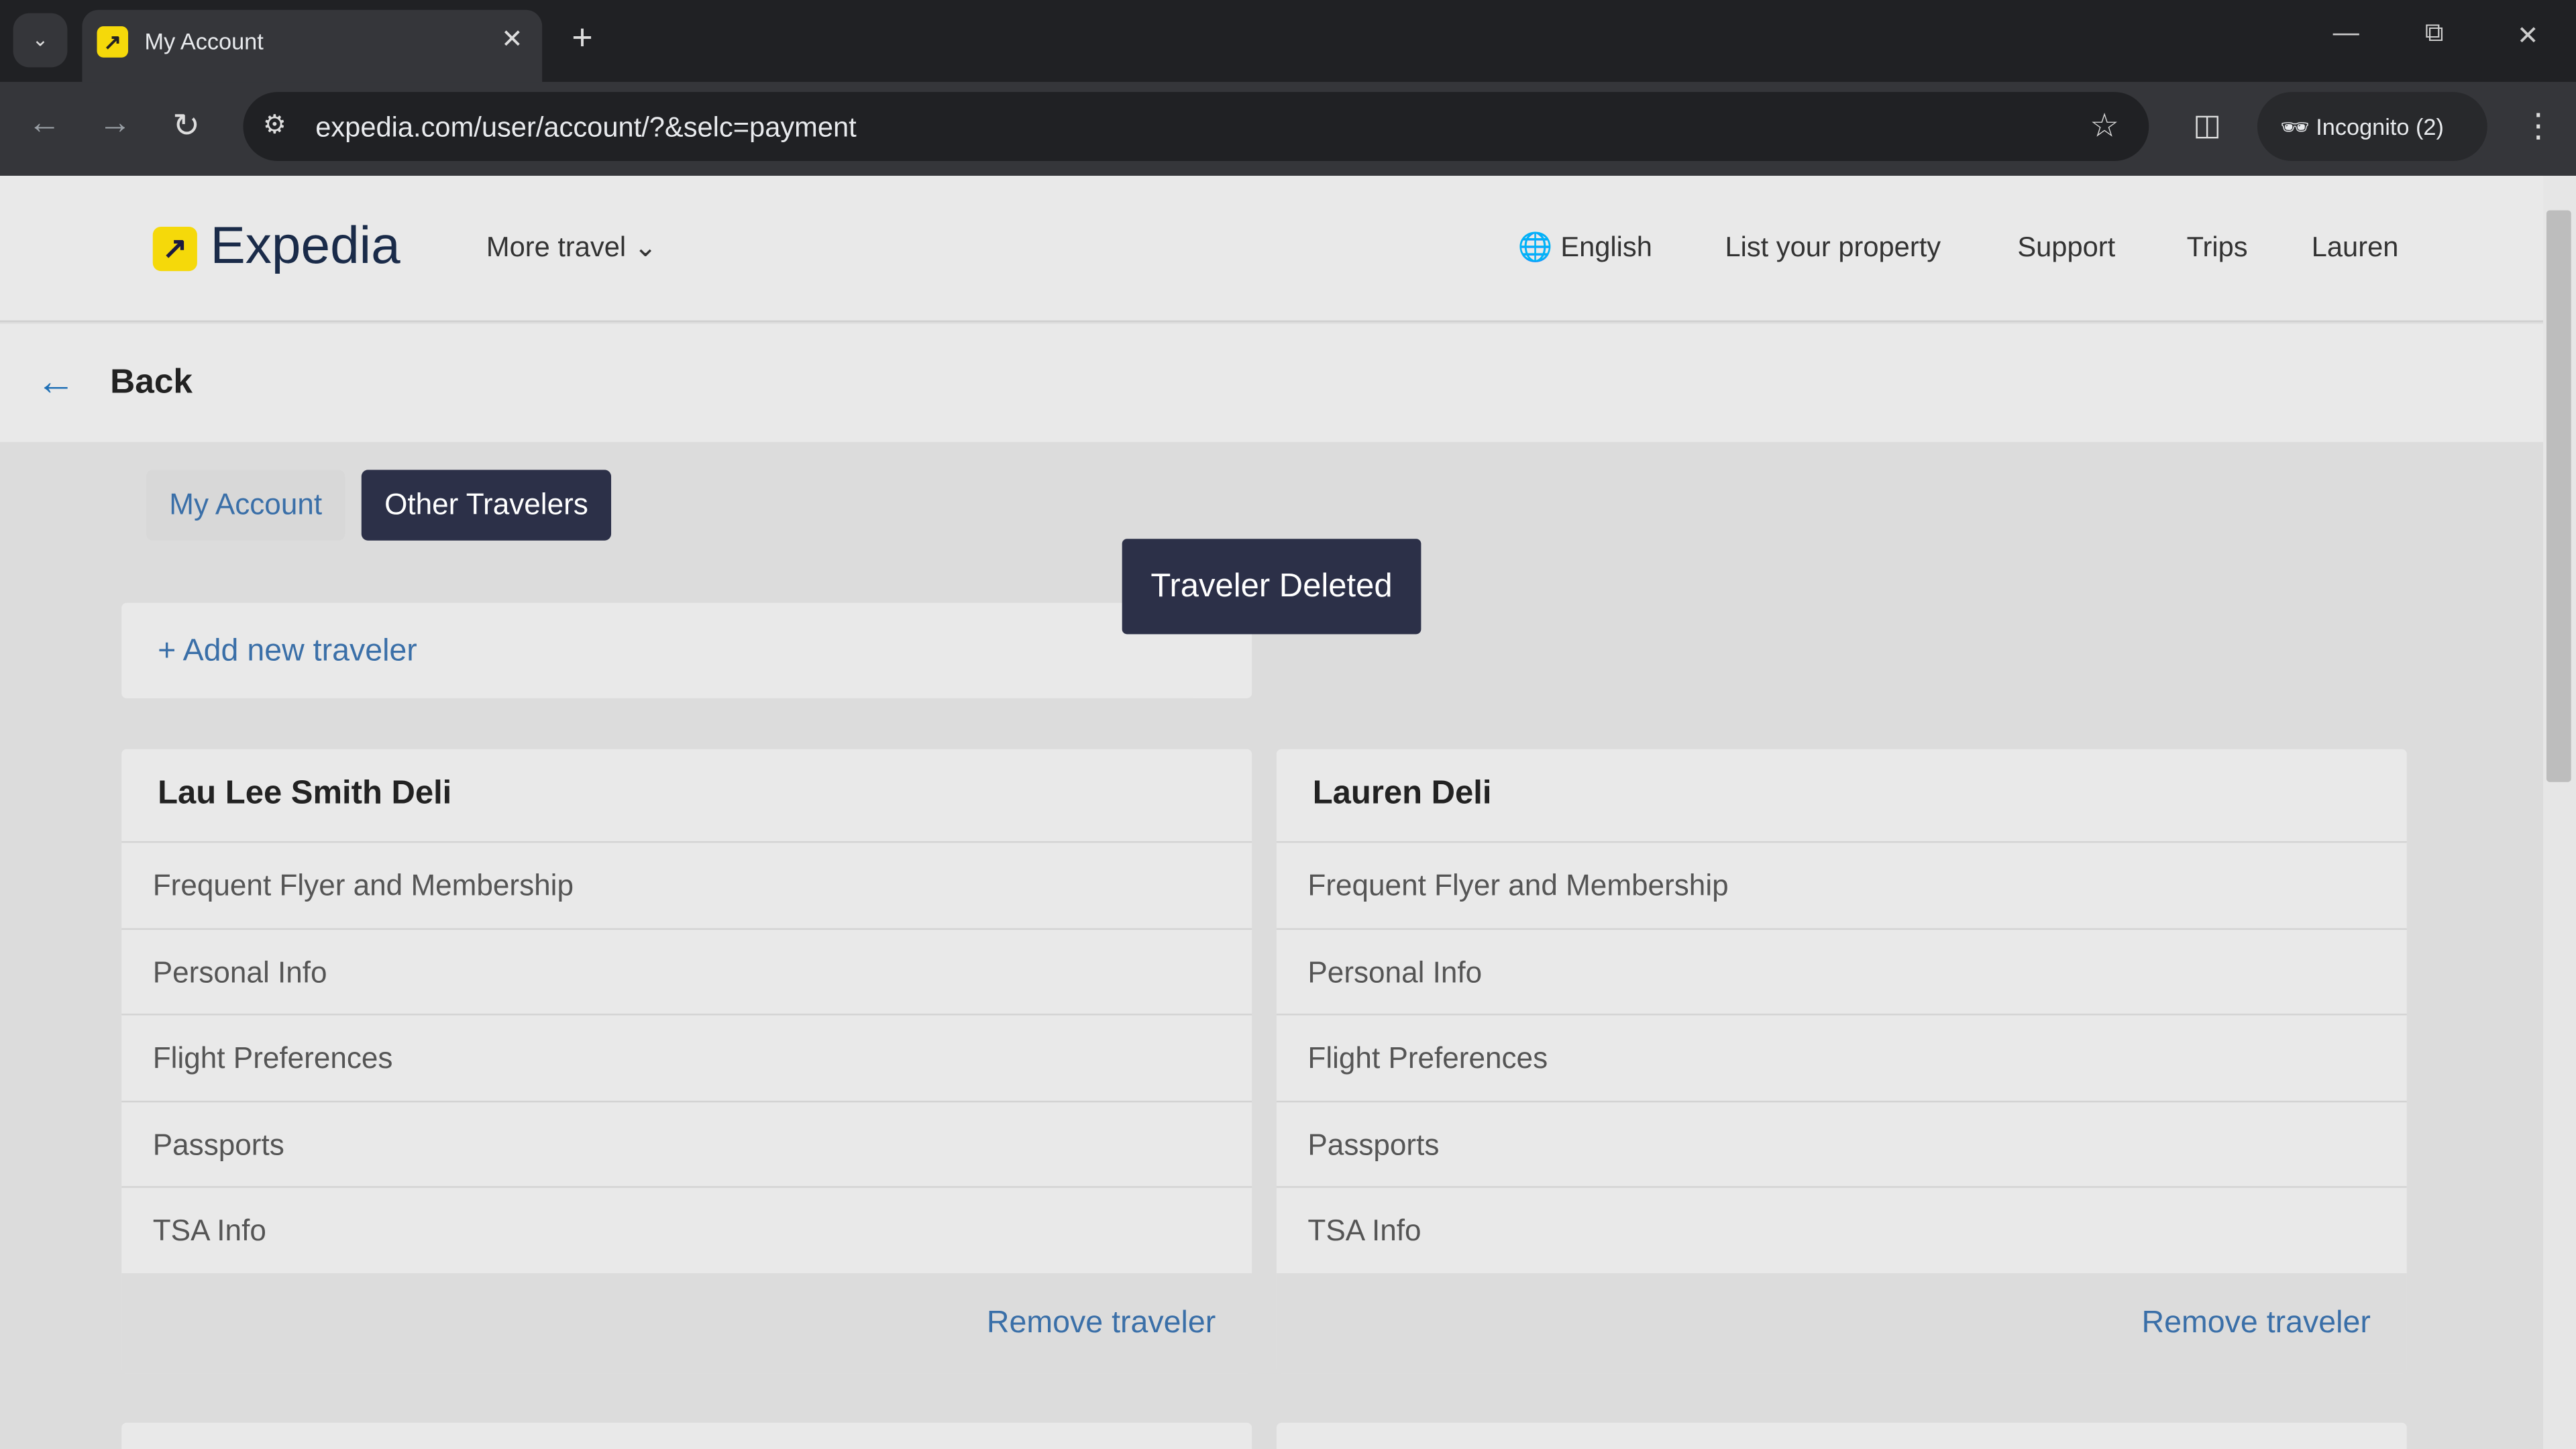  Describe the element at coordinates (151, 382) in the screenshot. I see `back-link: Back` at that location.